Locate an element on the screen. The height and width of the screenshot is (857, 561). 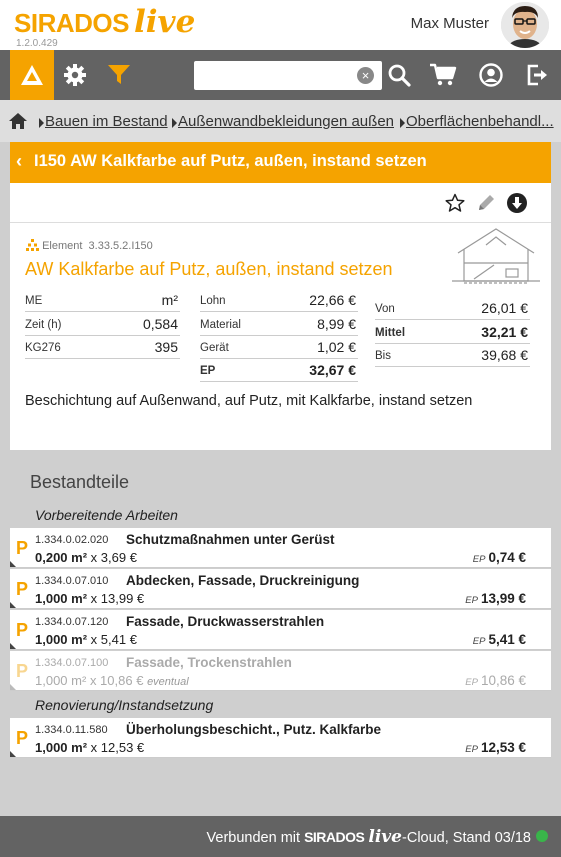
item-quantity: 1,000 m² x 5,41 € is located at coordinates (86, 639).